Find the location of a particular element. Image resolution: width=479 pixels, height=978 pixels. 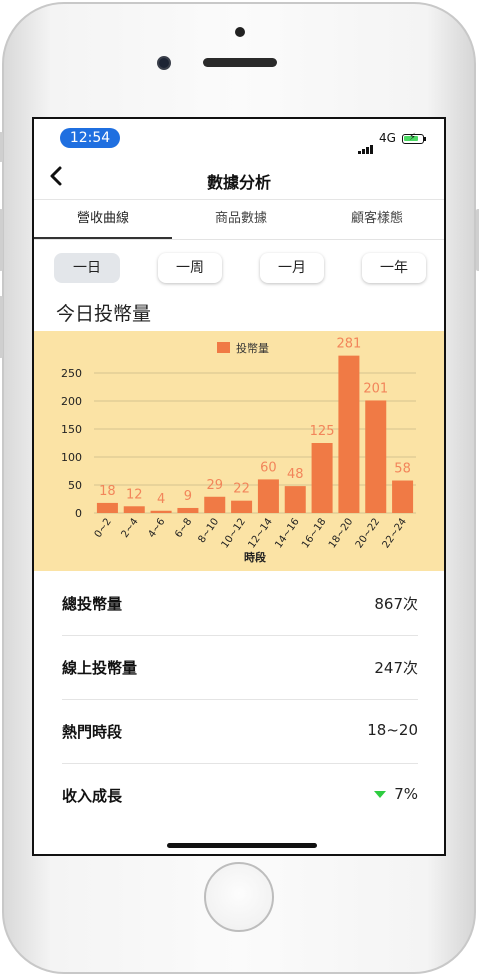

data-label: 201 is located at coordinates (375, 388).